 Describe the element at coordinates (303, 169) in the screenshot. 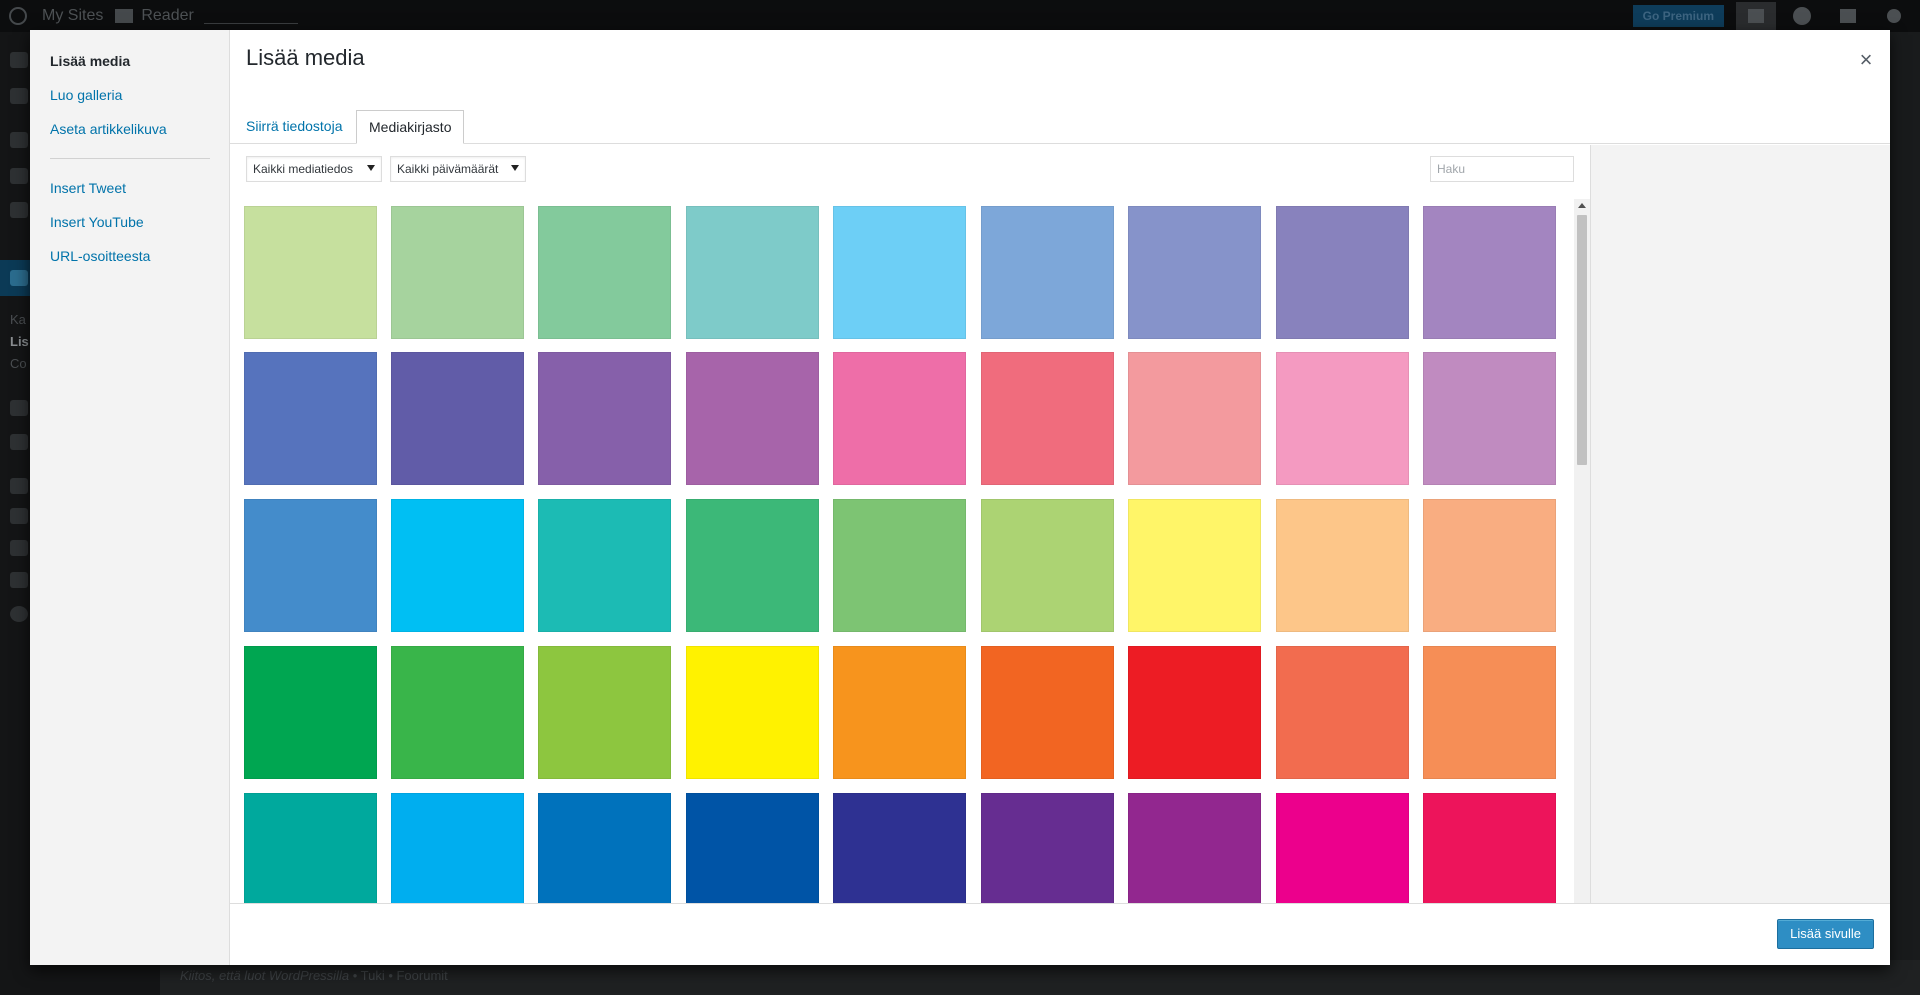

I see `media-type-filter-value: Kaikki mediatiedos` at that location.